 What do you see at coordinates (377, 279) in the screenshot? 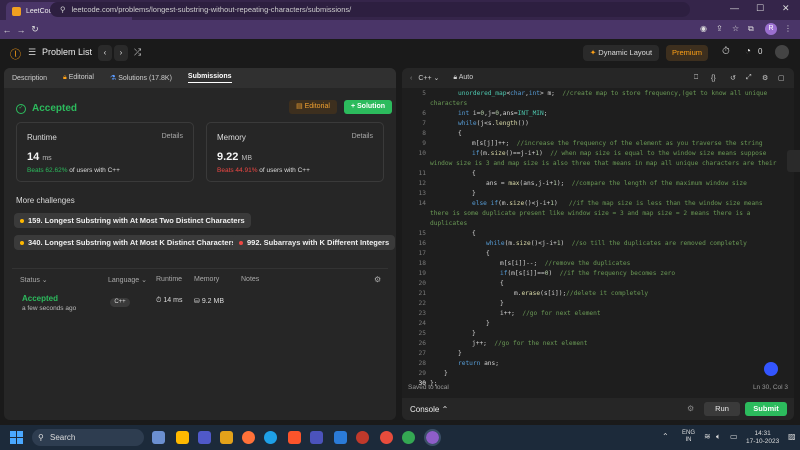
I see `settings-gear-icon: ⚙` at bounding box center [377, 279].